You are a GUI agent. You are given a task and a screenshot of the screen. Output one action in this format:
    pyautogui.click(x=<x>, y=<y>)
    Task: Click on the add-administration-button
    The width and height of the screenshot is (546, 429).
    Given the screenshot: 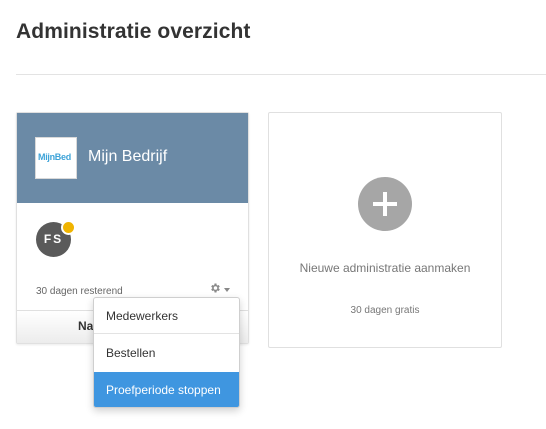 What is the action you would take?
    pyautogui.click(x=385, y=204)
    